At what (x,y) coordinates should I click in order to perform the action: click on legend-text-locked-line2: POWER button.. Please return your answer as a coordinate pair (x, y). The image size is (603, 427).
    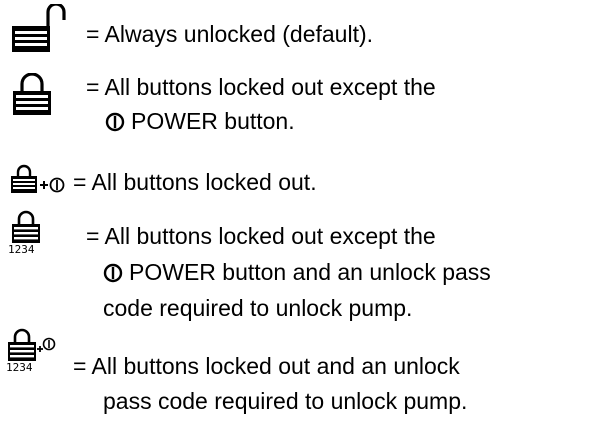
    Looking at the image, I should click on (200, 121).